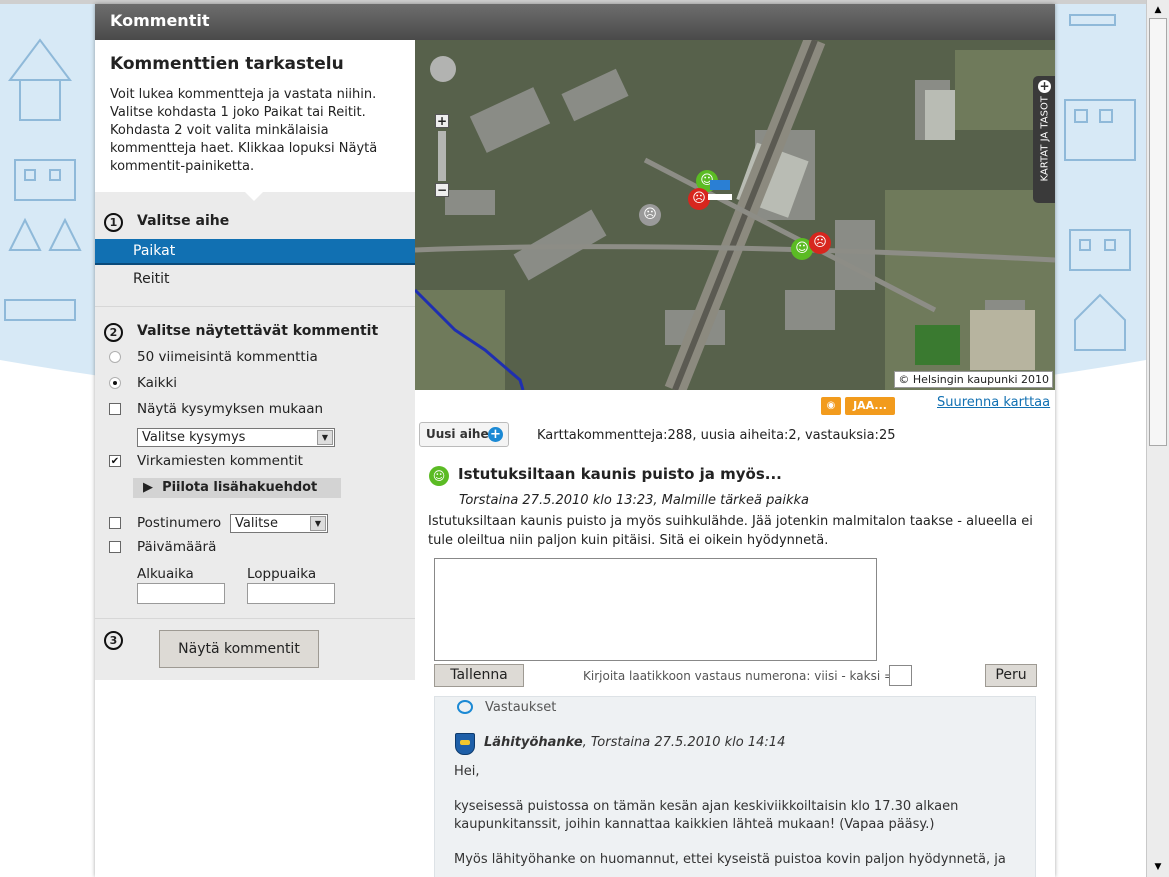 This screenshot has height=877, width=1169. I want to click on layers-label: KARTAT JA TASOT, so click(1045, 139).